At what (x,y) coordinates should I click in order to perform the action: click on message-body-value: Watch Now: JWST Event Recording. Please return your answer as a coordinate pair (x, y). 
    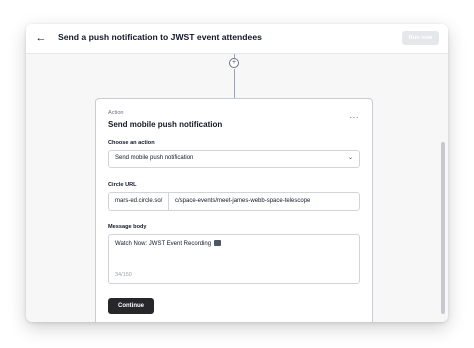
    Looking at the image, I should click on (163, 244).